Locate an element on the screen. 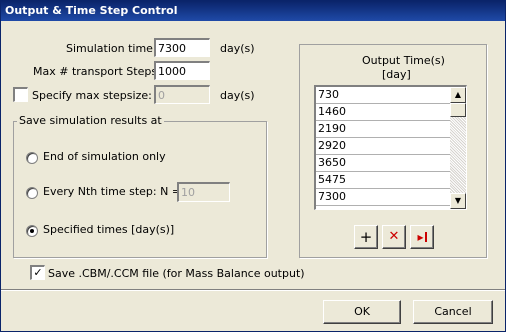 This screenshot has width=506, height=332. delete-x-icon: ✕ is located at coordinates (394, 236).